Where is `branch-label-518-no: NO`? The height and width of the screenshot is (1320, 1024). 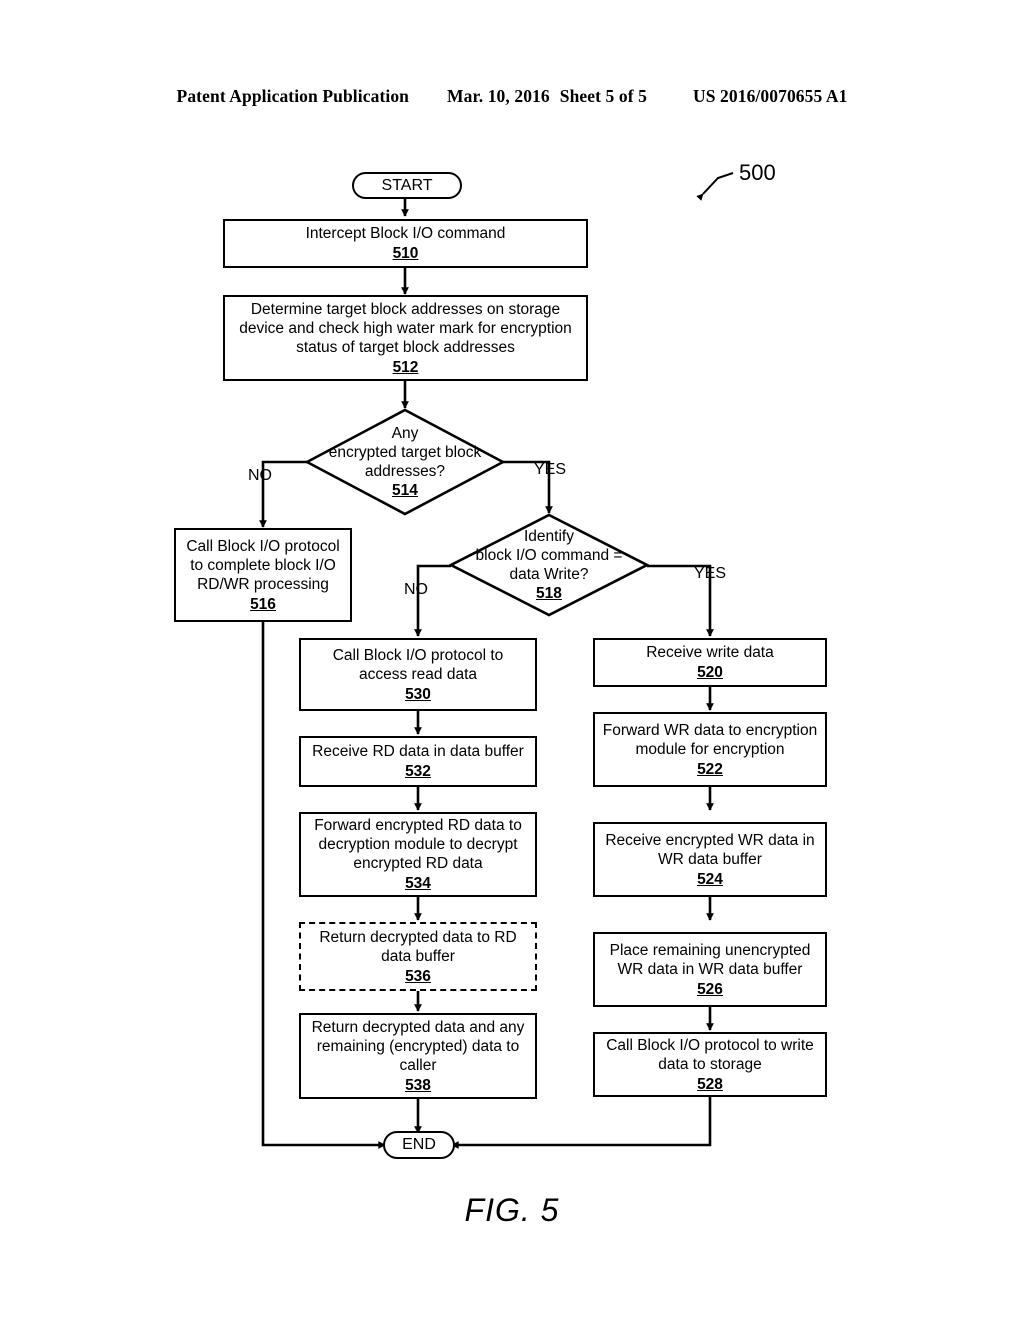
branch-label-518-no: NO is located at coordinates (416, 589).